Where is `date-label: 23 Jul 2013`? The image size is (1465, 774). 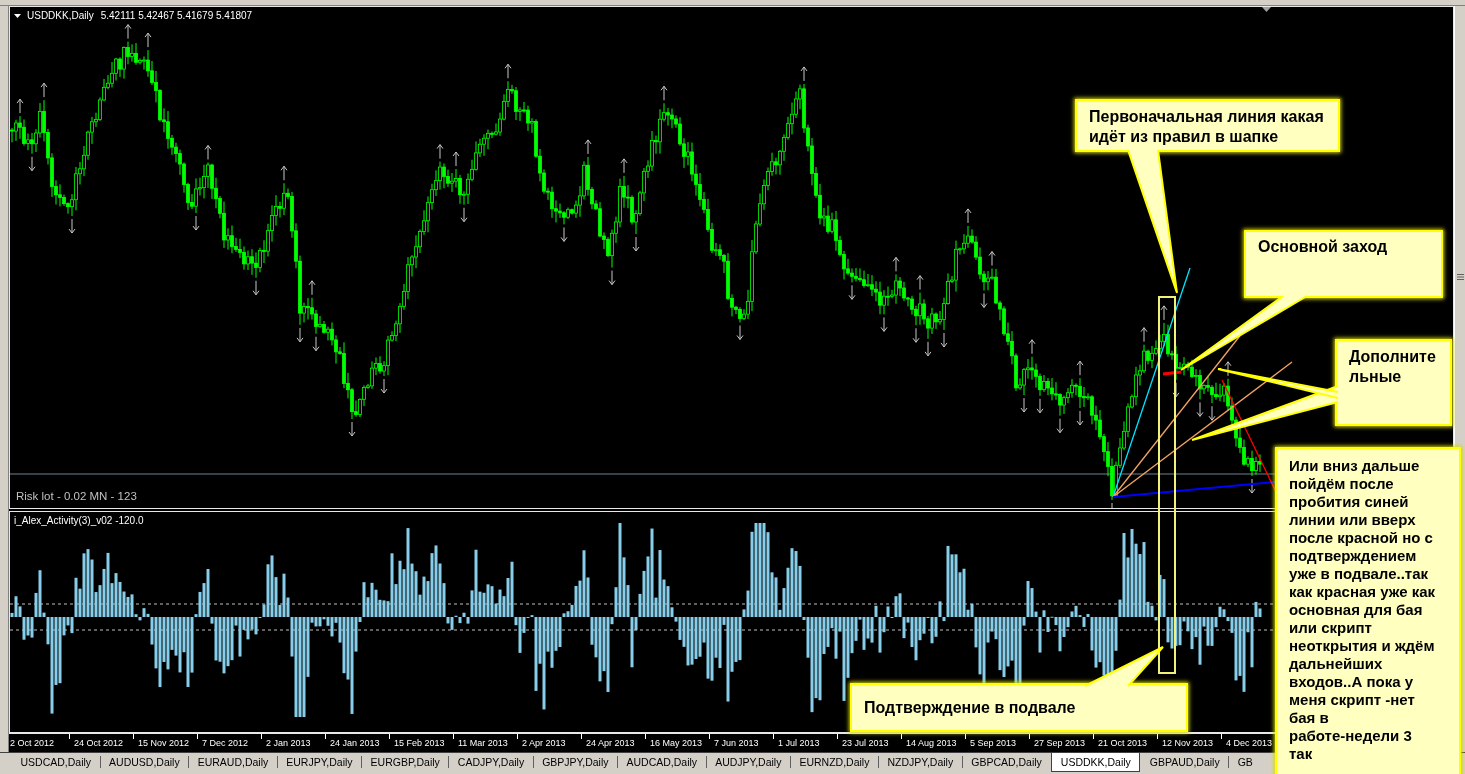
date-label: 23 Jul 2013 is located at coordinates (865, 743).